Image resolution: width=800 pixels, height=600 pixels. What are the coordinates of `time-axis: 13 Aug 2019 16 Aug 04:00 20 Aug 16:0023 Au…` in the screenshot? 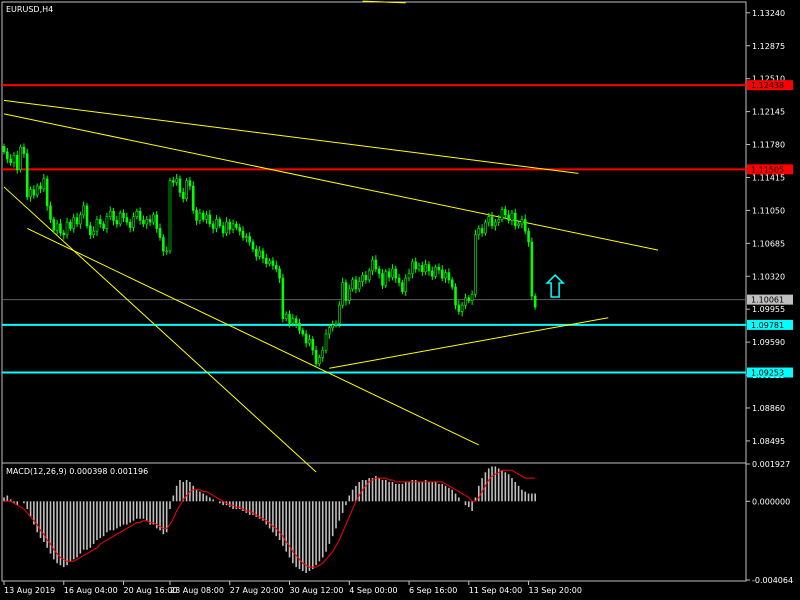 It's located at (292, 588).